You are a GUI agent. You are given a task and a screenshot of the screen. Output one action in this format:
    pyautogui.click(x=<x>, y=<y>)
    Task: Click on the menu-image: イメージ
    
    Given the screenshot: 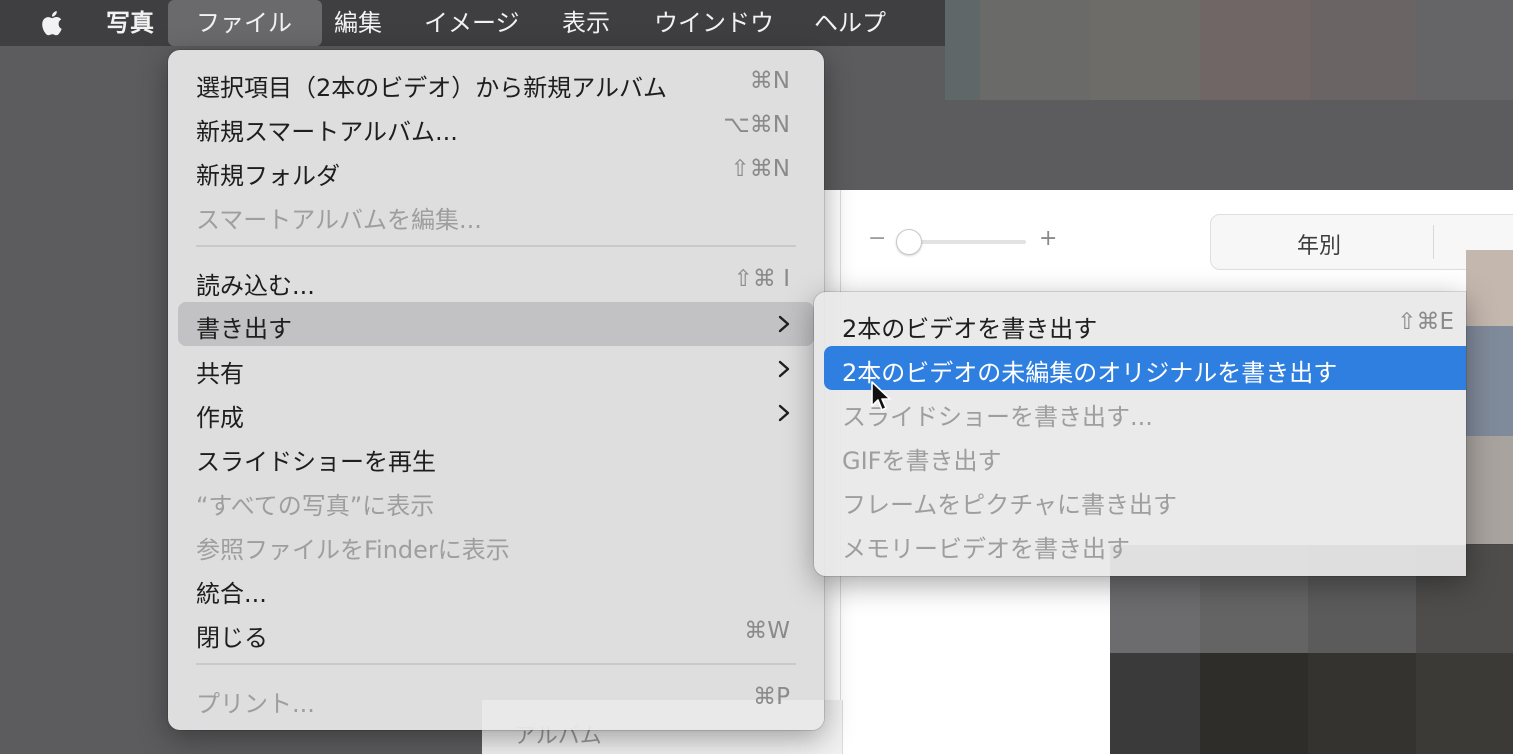 What is the action you would take?
    pyautogui.click(x=472, y=23)
    